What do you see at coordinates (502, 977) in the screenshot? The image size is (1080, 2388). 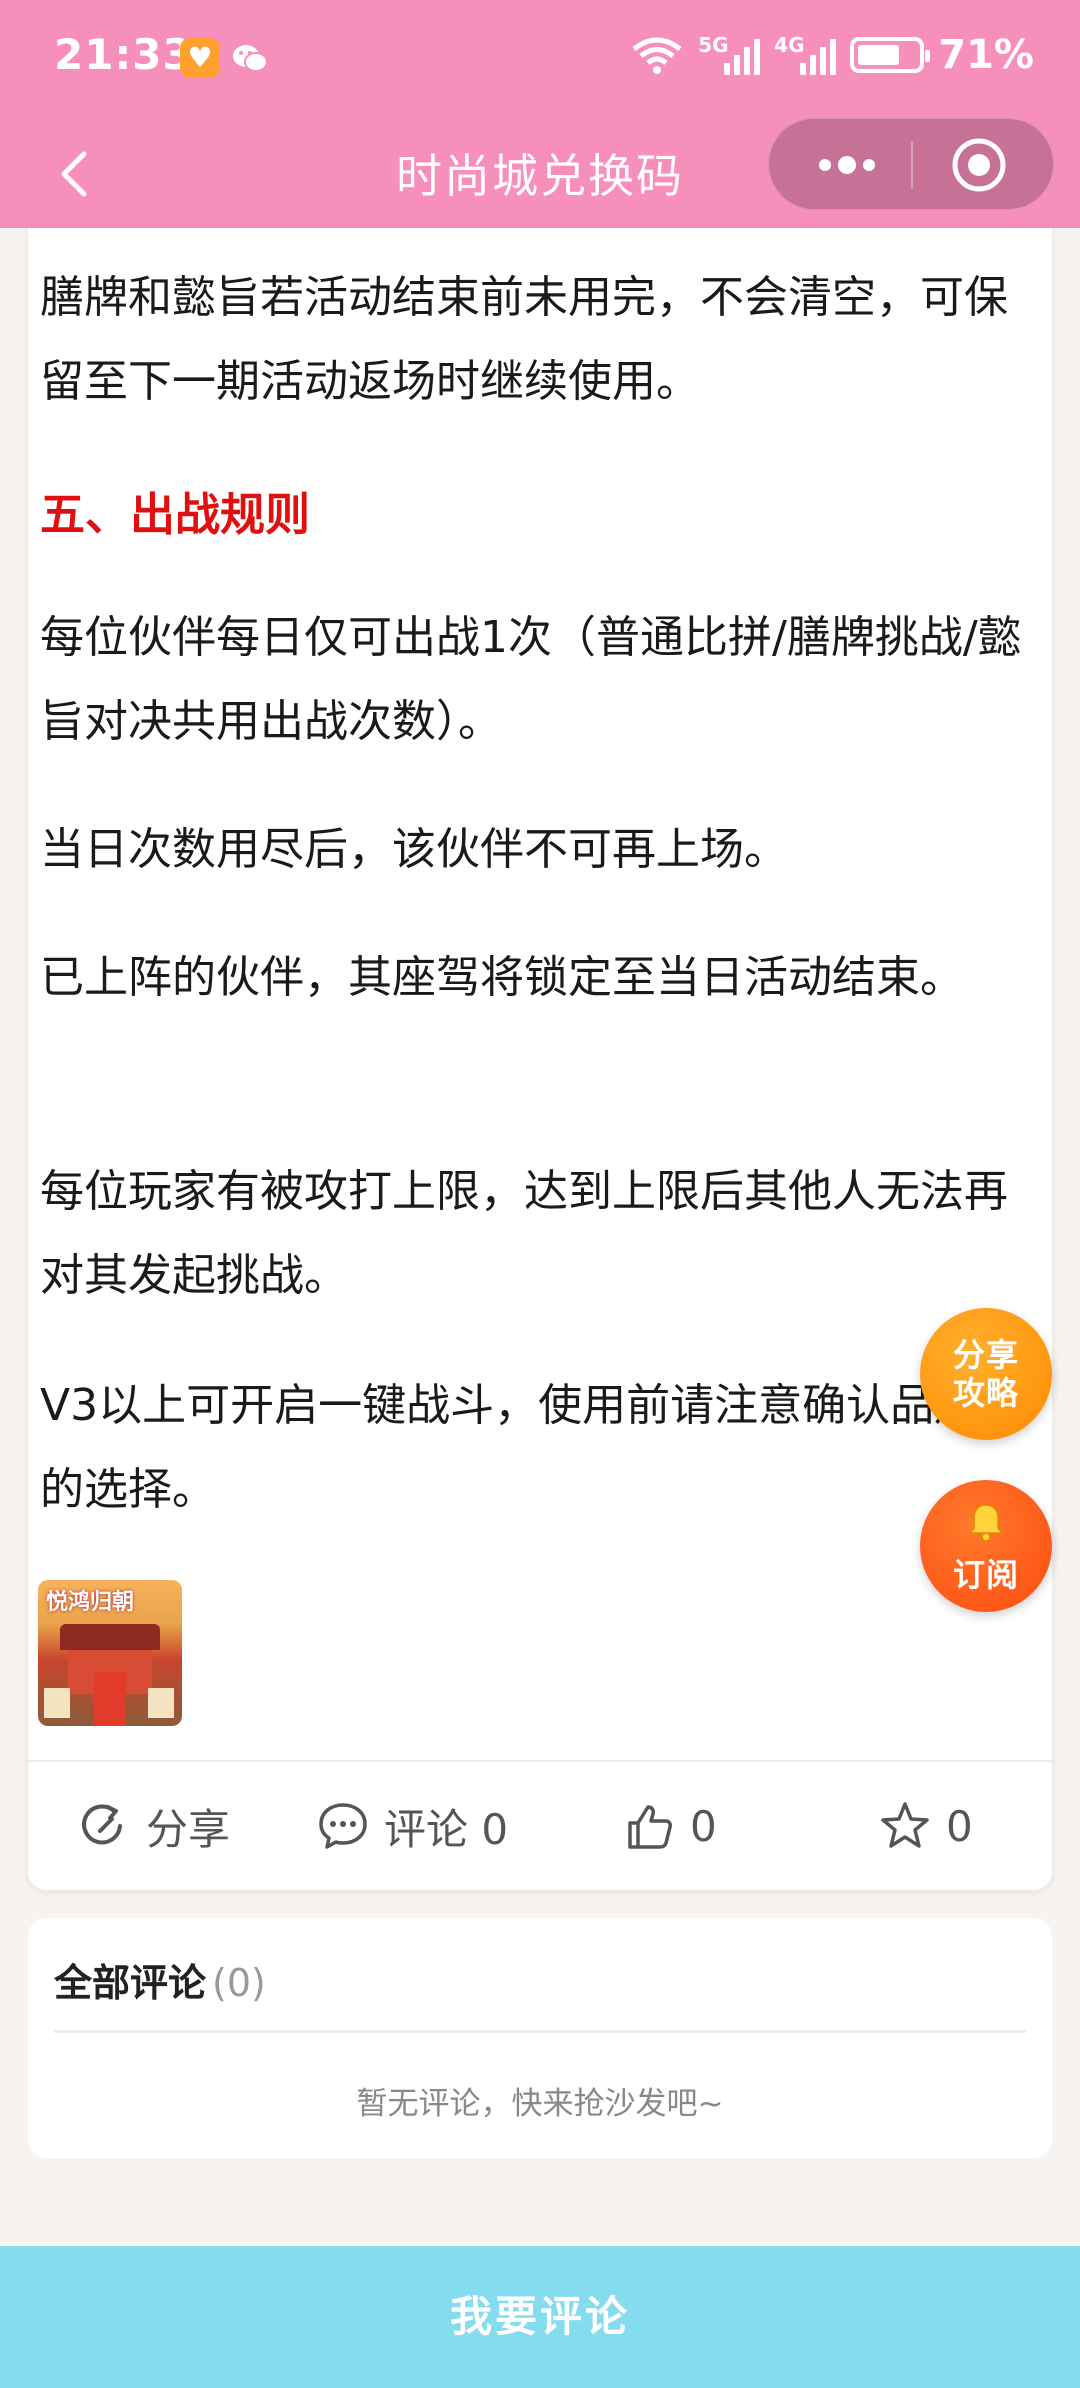 I see `rule-paragraph: 已上阵的伙伴，其座驾将锁定至当日活动结束。` at bounding box center [502, 977].